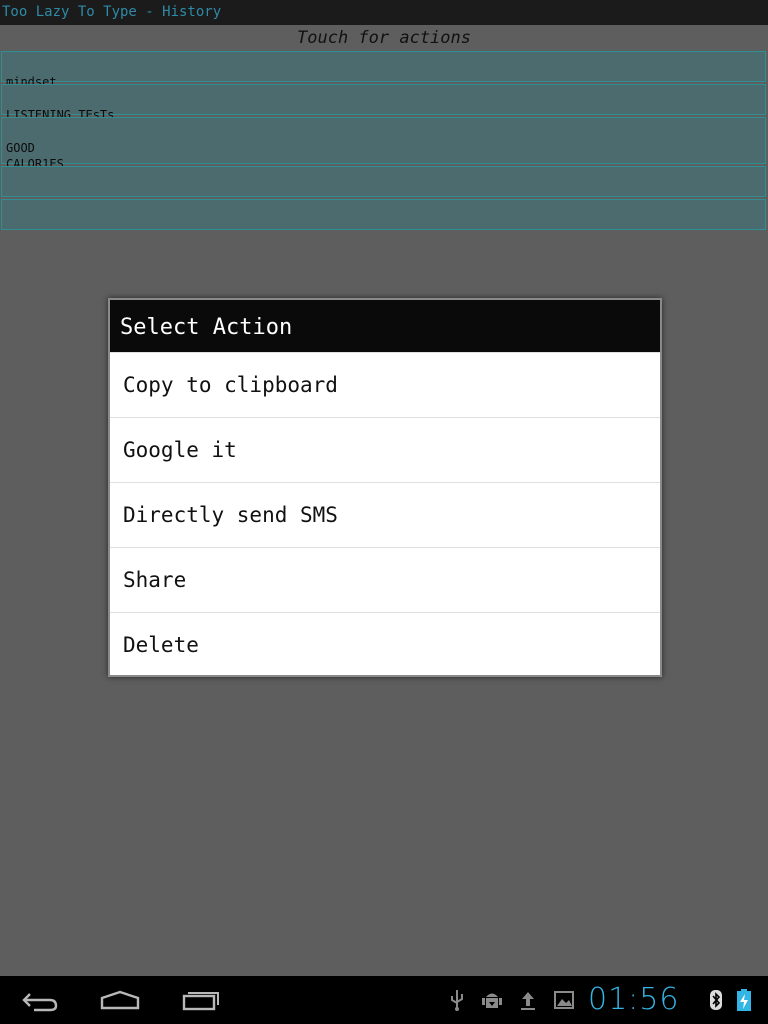 The image size is (768, 1024). I want to click on recent-apps-icon, so click(200, 1001).